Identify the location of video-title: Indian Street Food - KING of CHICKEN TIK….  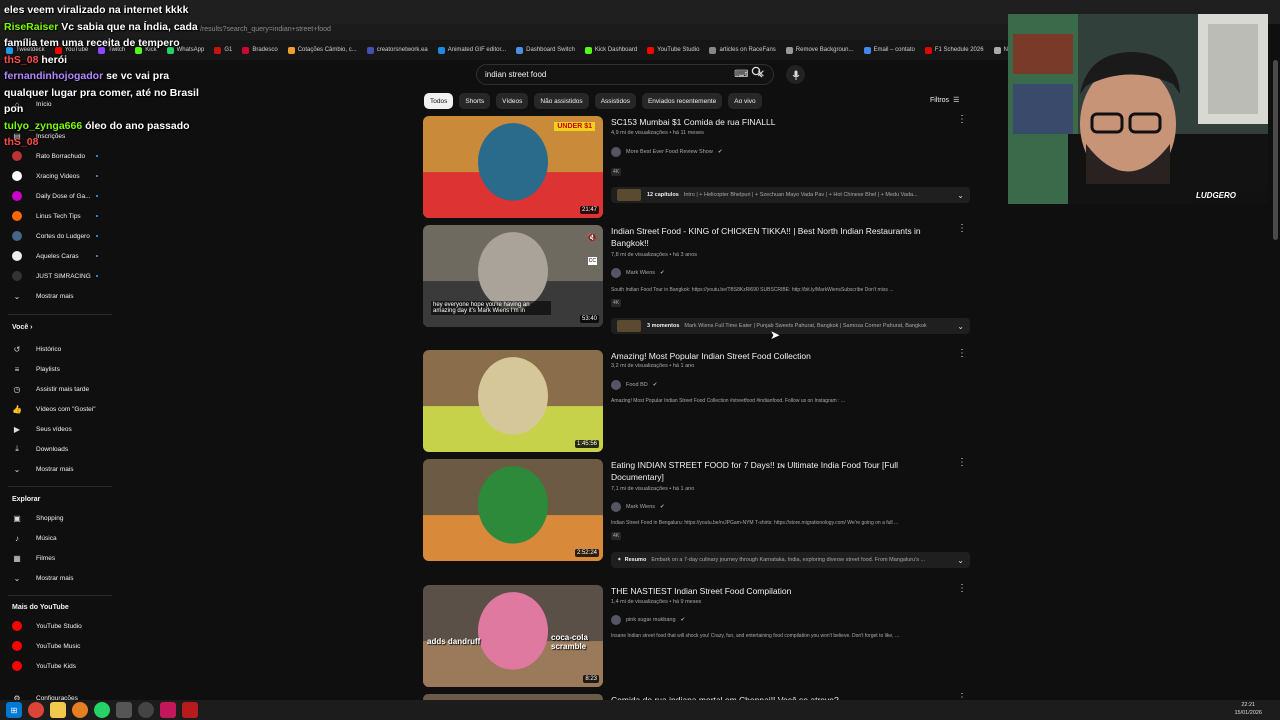
(776, 237).